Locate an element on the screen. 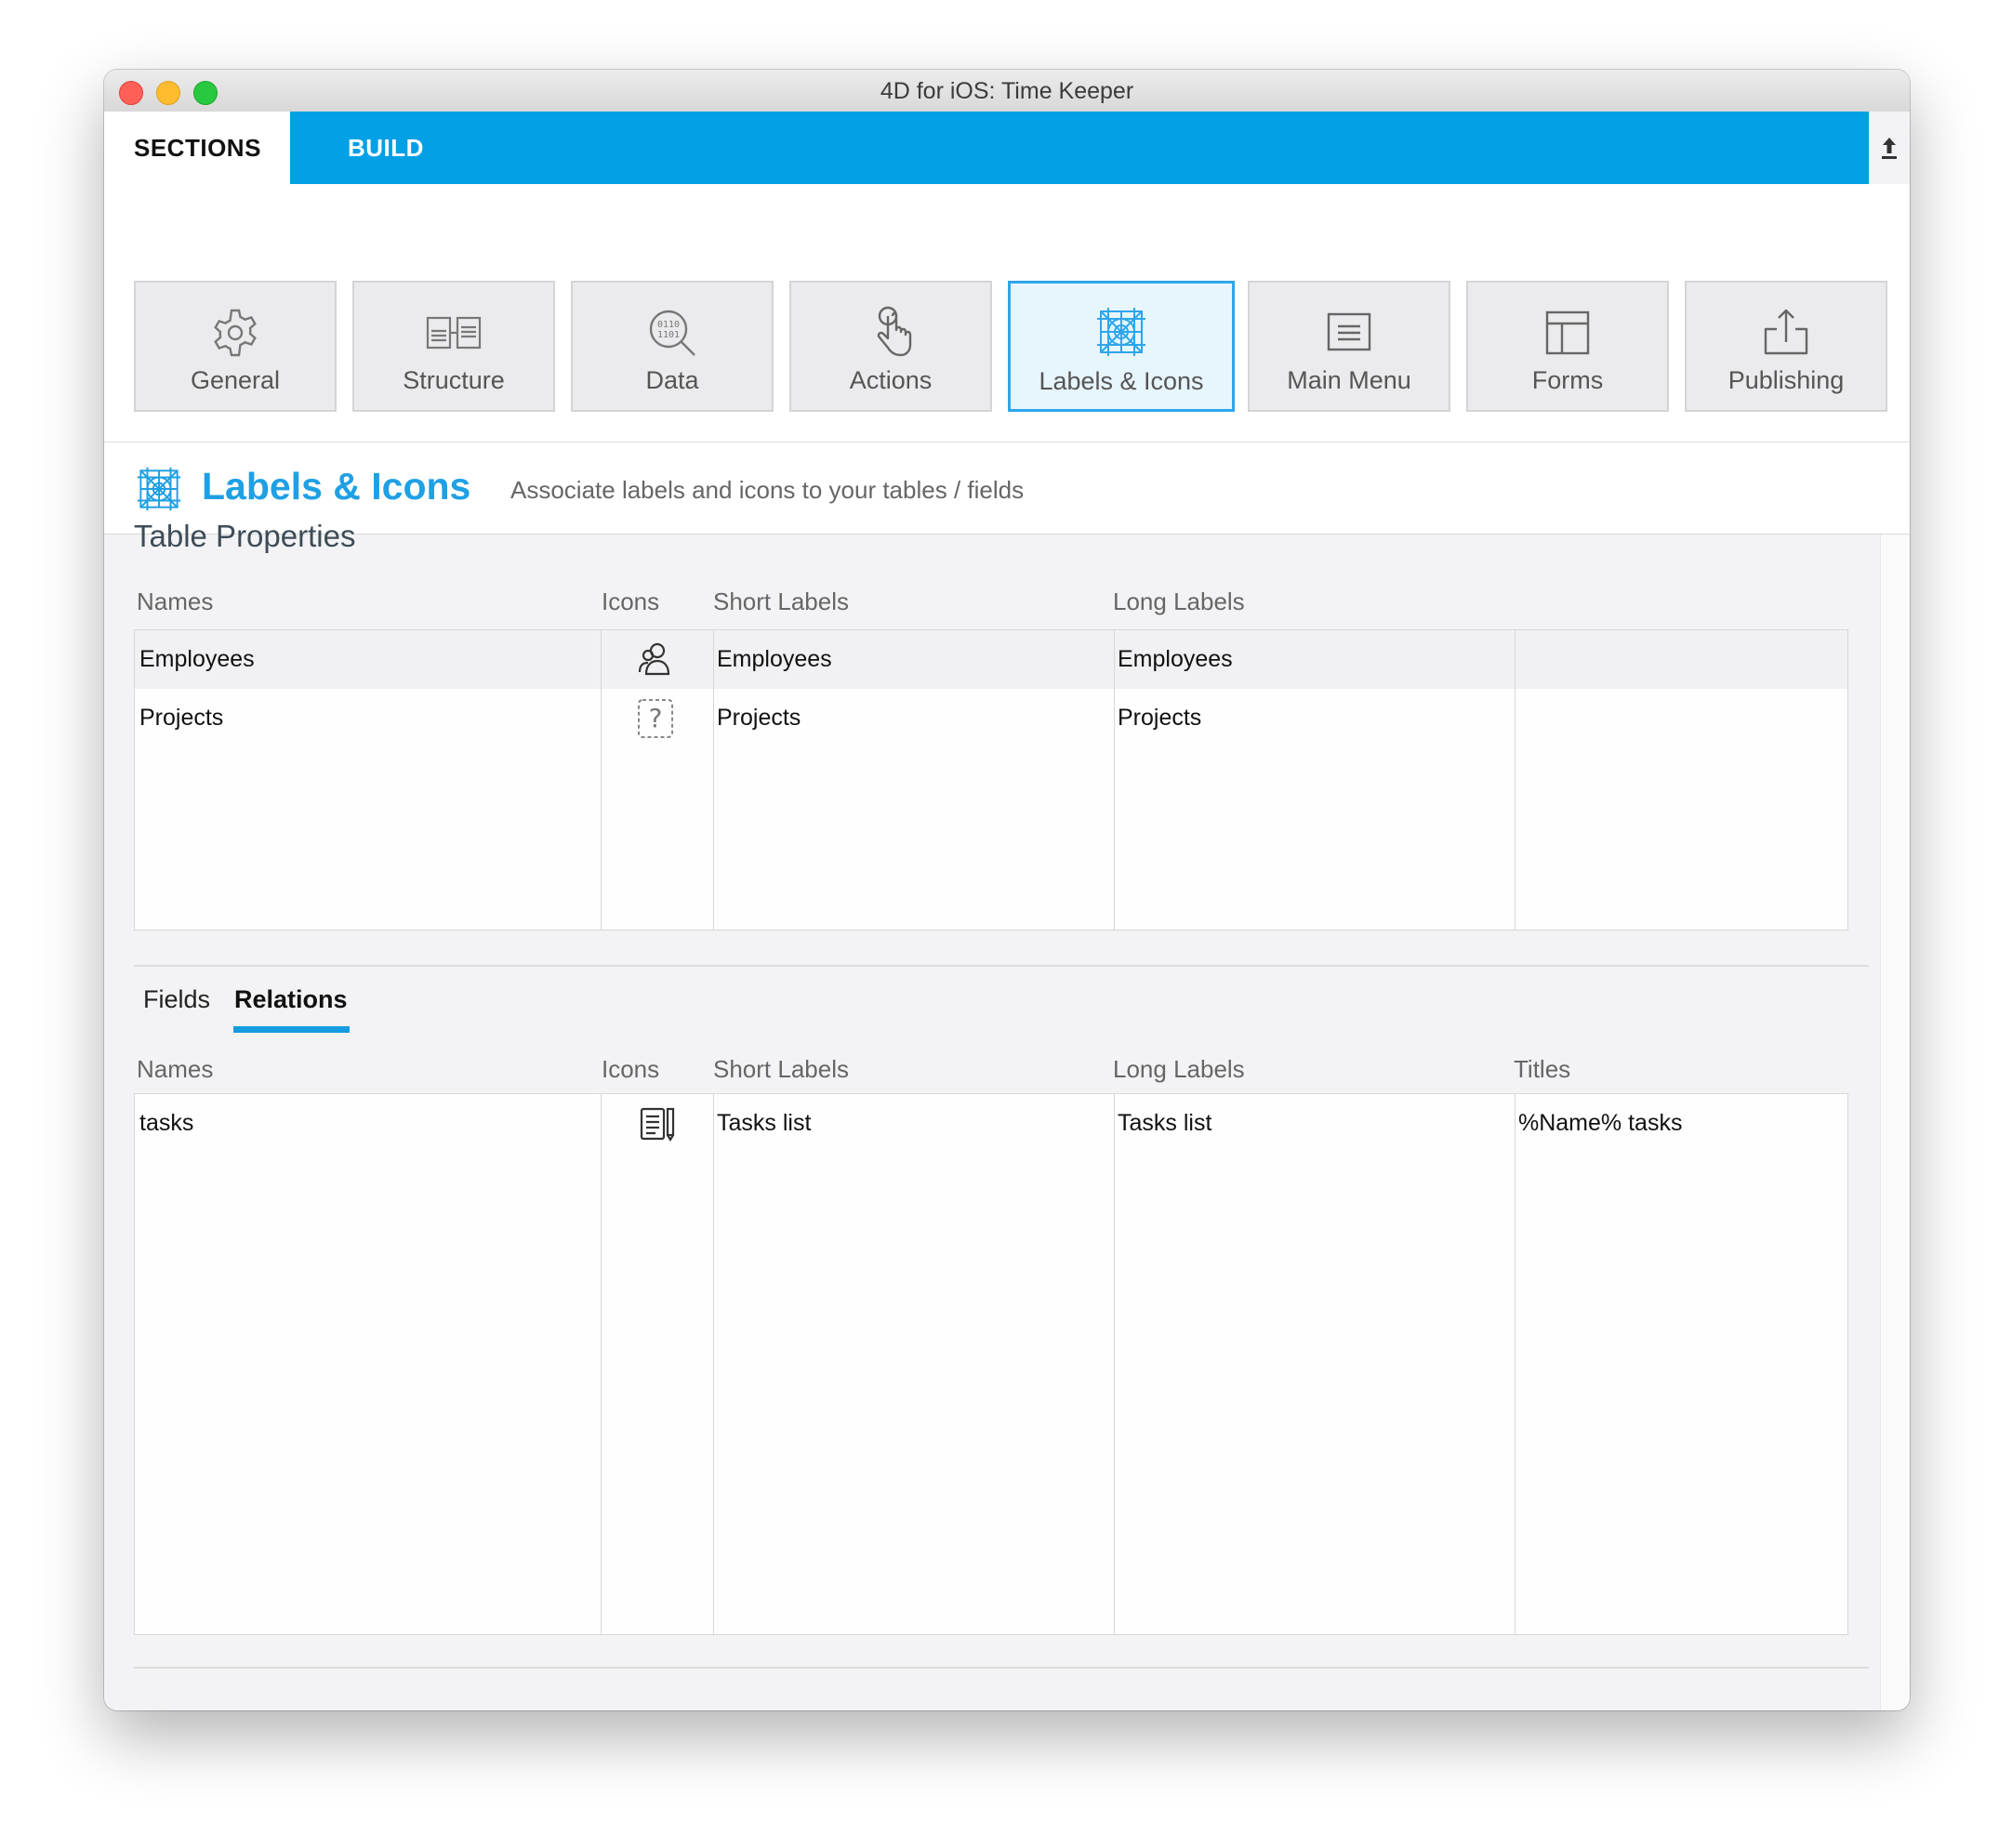 The height and width of the screenshot is (1848, 2012). main-tab-bar: SECTIONS BUILD is located at coordinates (986, 148).